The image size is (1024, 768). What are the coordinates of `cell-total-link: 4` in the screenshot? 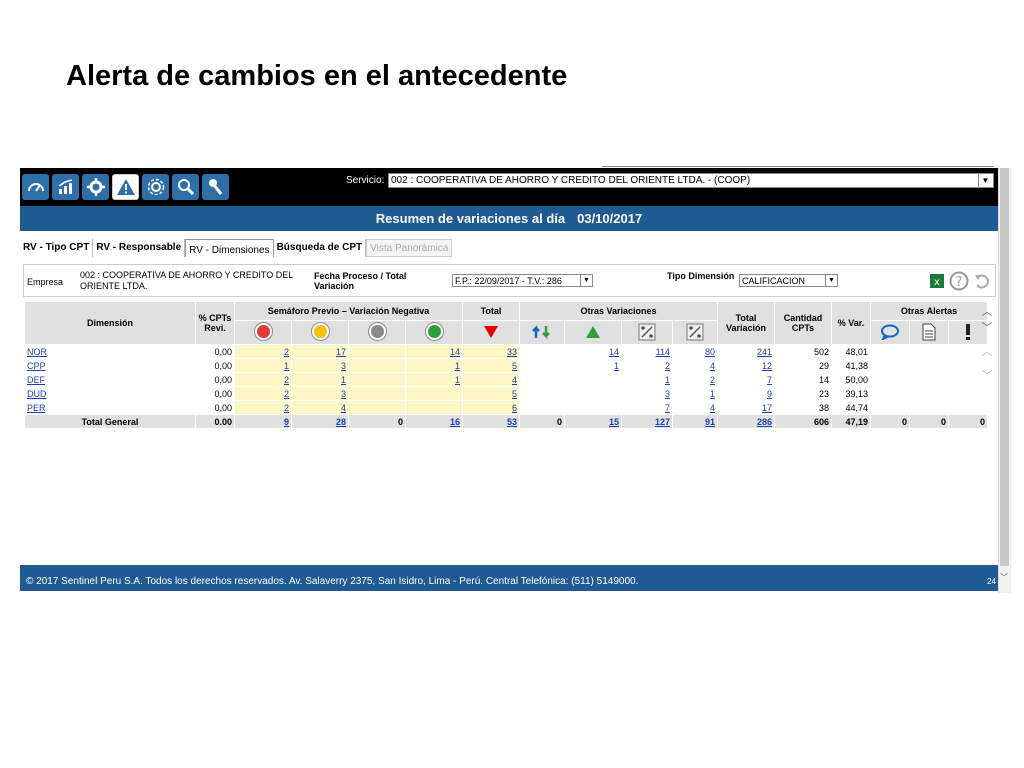 It's located at (514, 380).